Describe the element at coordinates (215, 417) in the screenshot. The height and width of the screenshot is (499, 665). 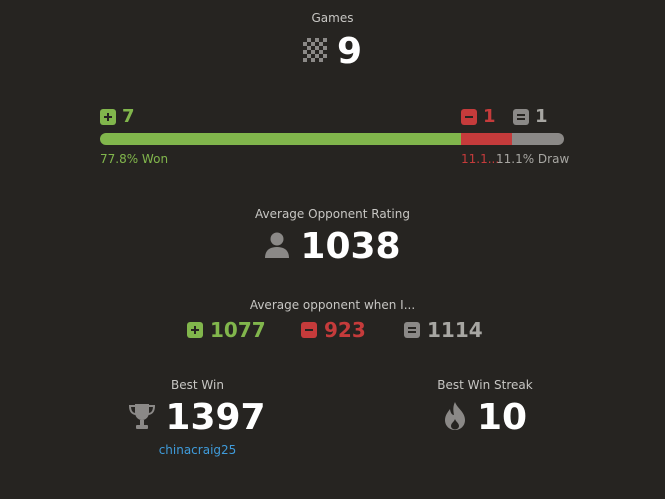
I see `best-win-value: 1397` at that location.